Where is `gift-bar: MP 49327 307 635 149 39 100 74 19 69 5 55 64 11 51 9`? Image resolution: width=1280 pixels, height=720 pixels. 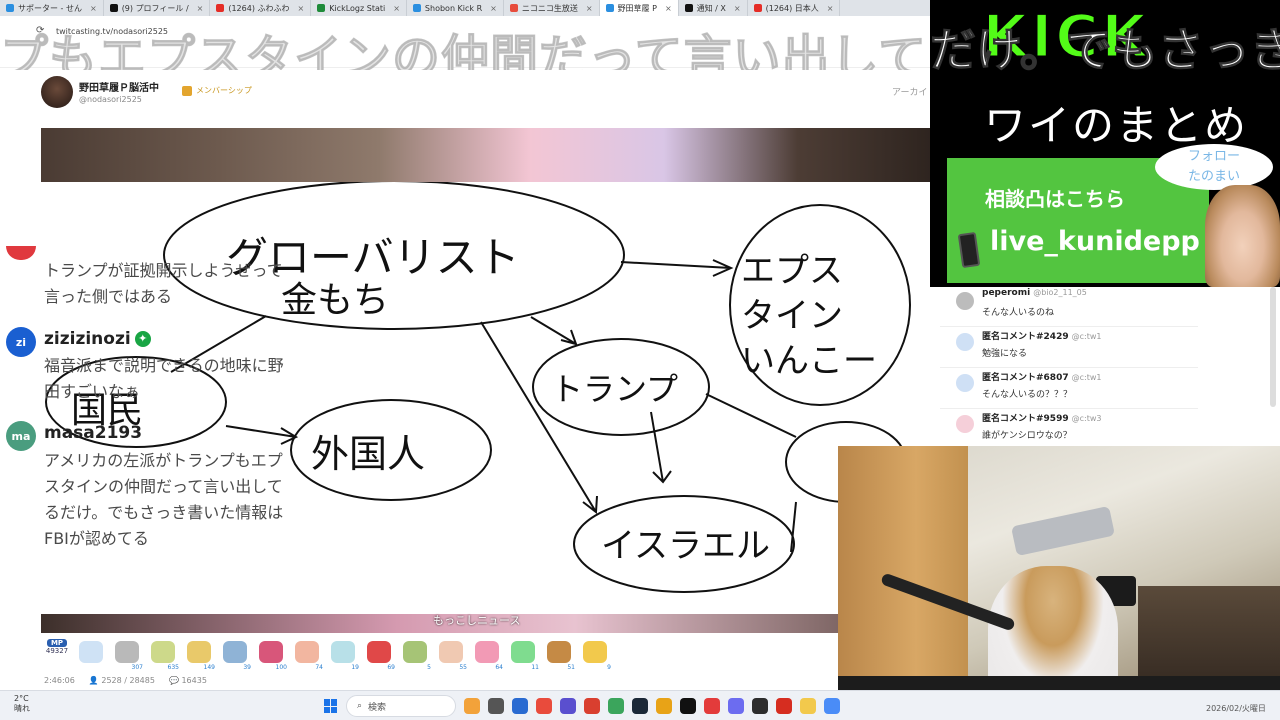
gift-bar: MP 49327 307 635 149 39 100 74 19 69 5 55 64 11 51 9 is located at coordinates (441, 655).